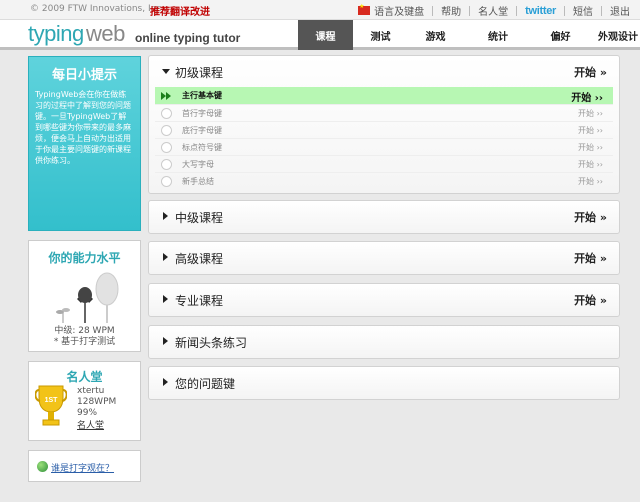 The height and width of the screenshot is (502, 640). I want to click on nav-games: 游戏, so click(435, 35).